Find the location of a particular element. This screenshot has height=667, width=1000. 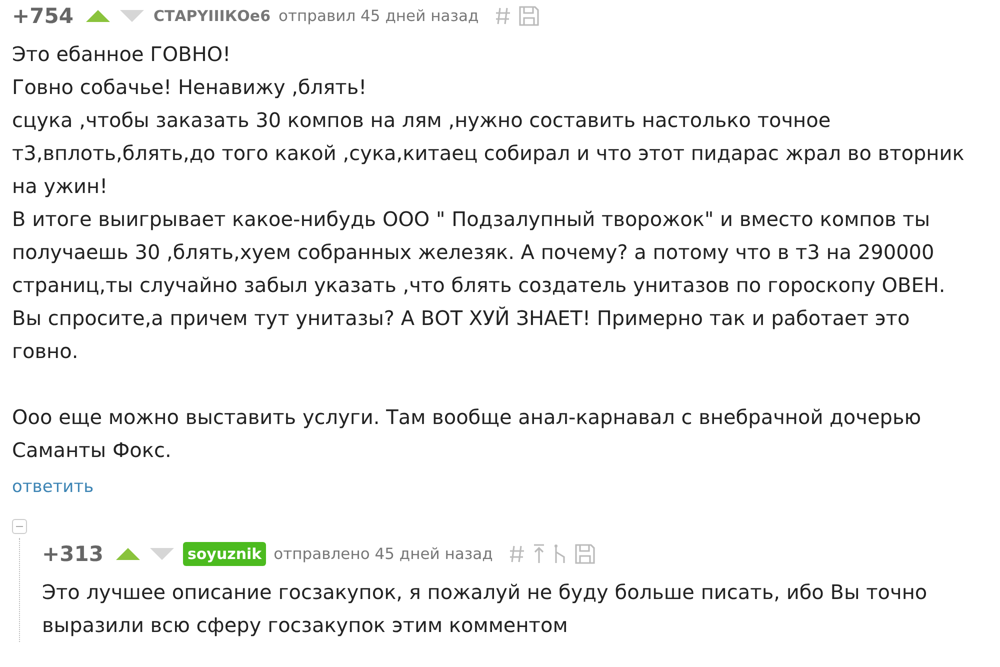

author-name: soyuznik is located at coordinates (224, 554).